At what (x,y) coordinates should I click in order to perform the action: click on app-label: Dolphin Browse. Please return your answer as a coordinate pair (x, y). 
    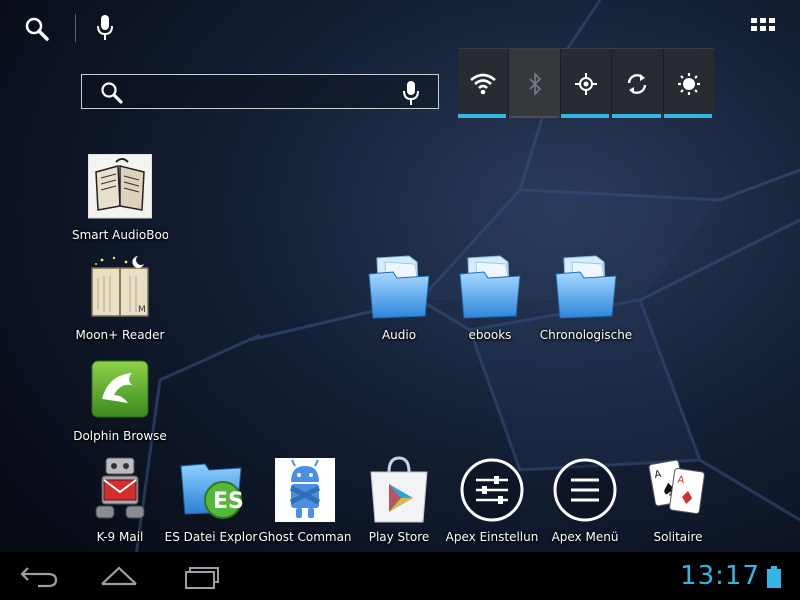
    Looking at the image, I should click on (120, 436).